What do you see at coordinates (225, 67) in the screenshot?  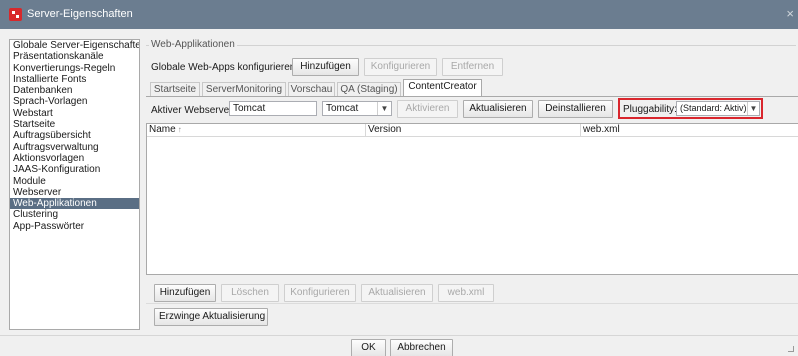 I see `global-webapps-label: Globale Web-Apps konfigurieren:` at bounding box center [225, 67].